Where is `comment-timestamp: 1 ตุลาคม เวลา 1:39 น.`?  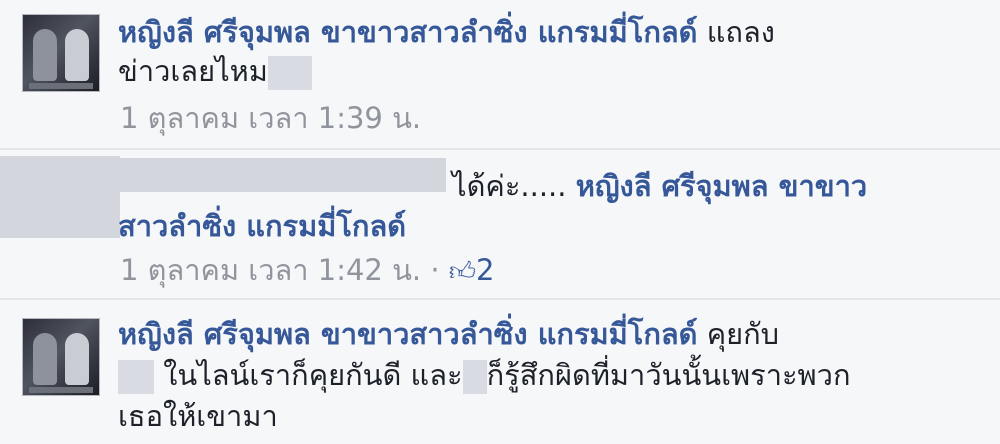
comment-timestamp: 1 ตุลาคม เวลา 1:39 น. is located at coordinates (270, 118).